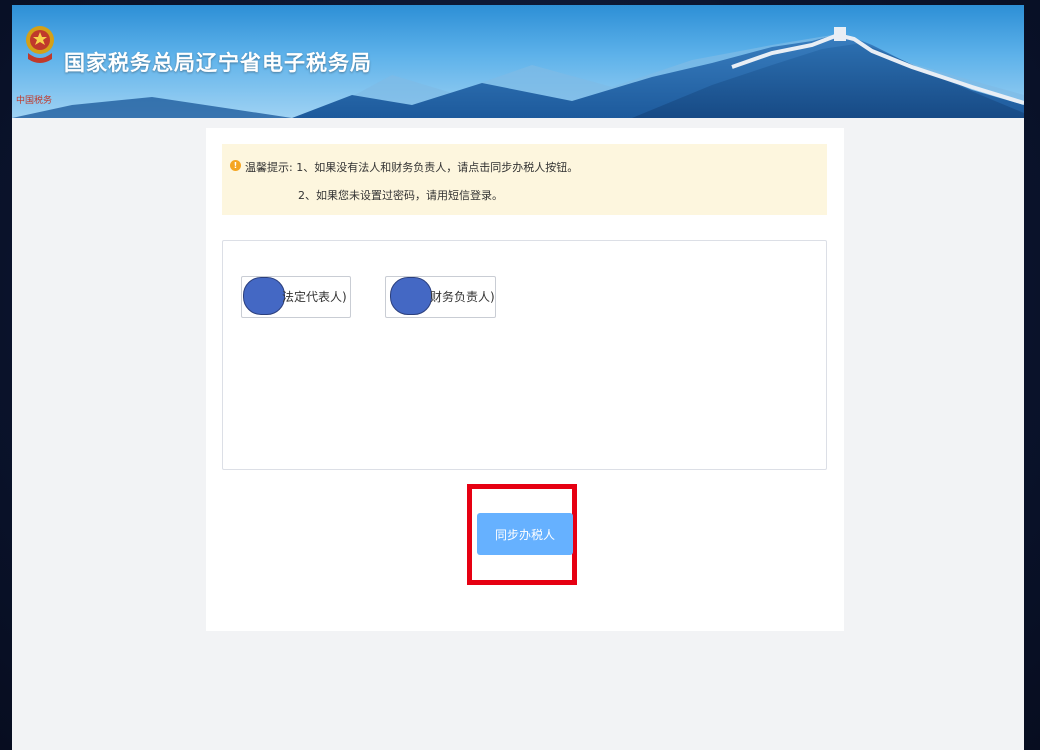  Describe the element at coordinates (218, 63) in the screenshot. I see `site-title: 国家税务总局辽宁省电子税务局` at that location.